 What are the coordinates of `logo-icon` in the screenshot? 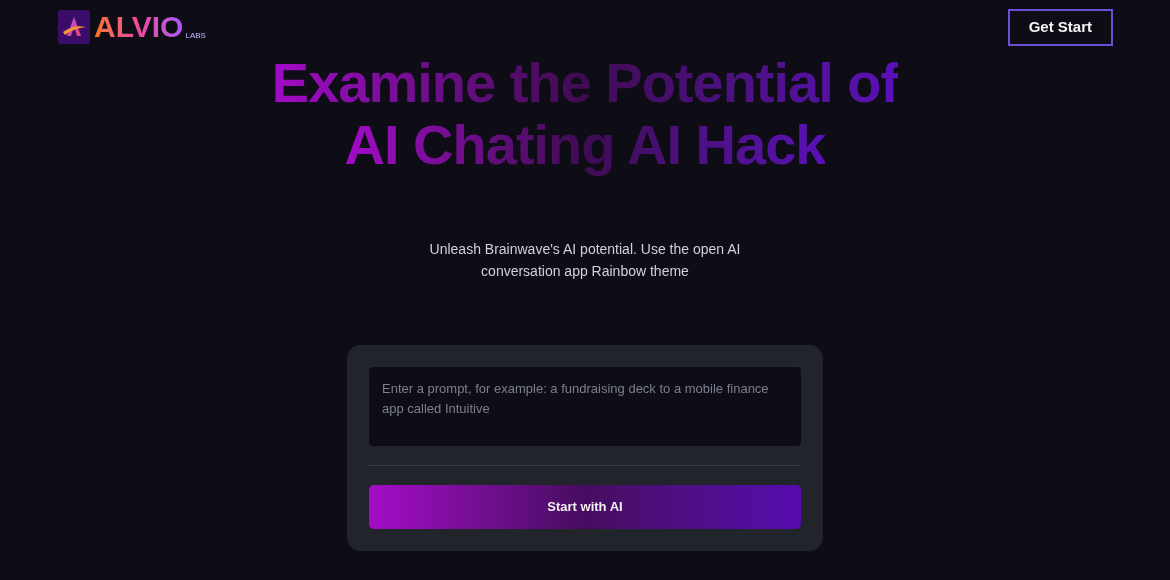 It's located at (74, 27).